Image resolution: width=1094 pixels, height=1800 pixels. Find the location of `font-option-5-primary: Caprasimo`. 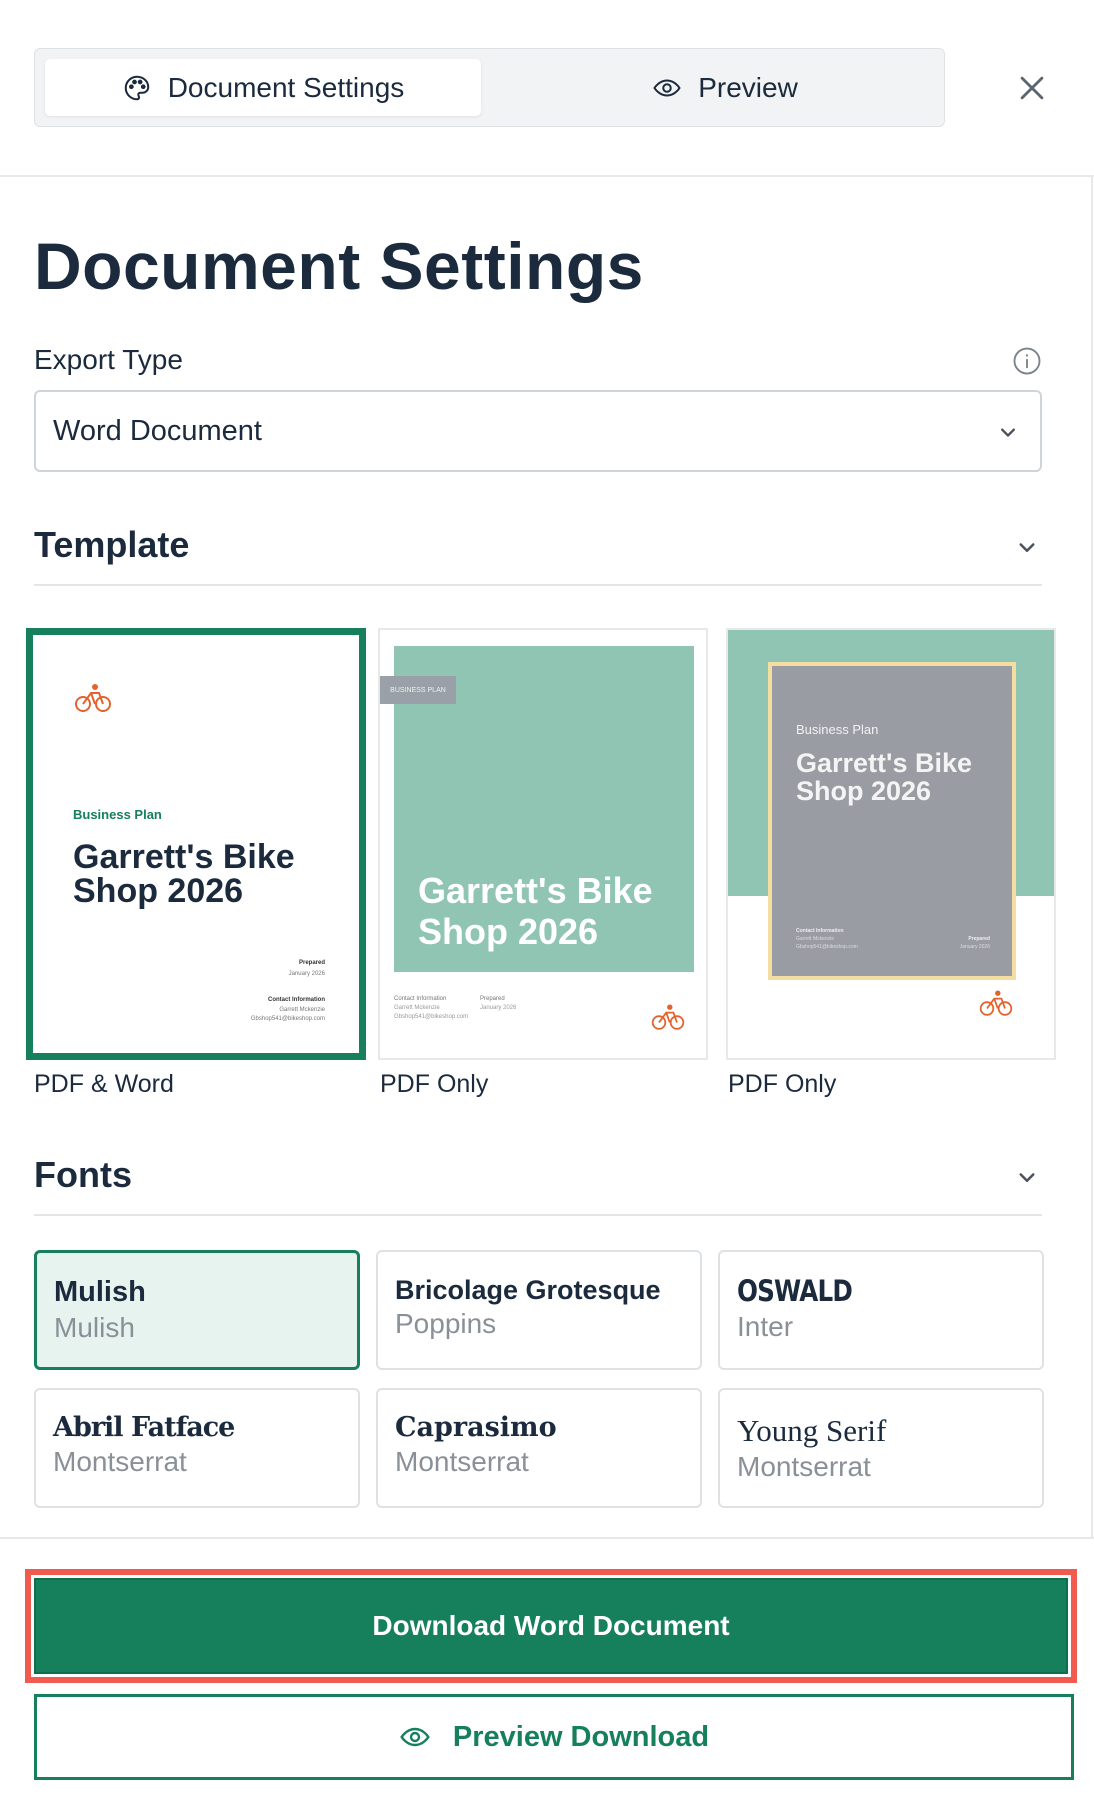

font-option-5-primary: Caprasimo is located at coordinates (476, 1427).